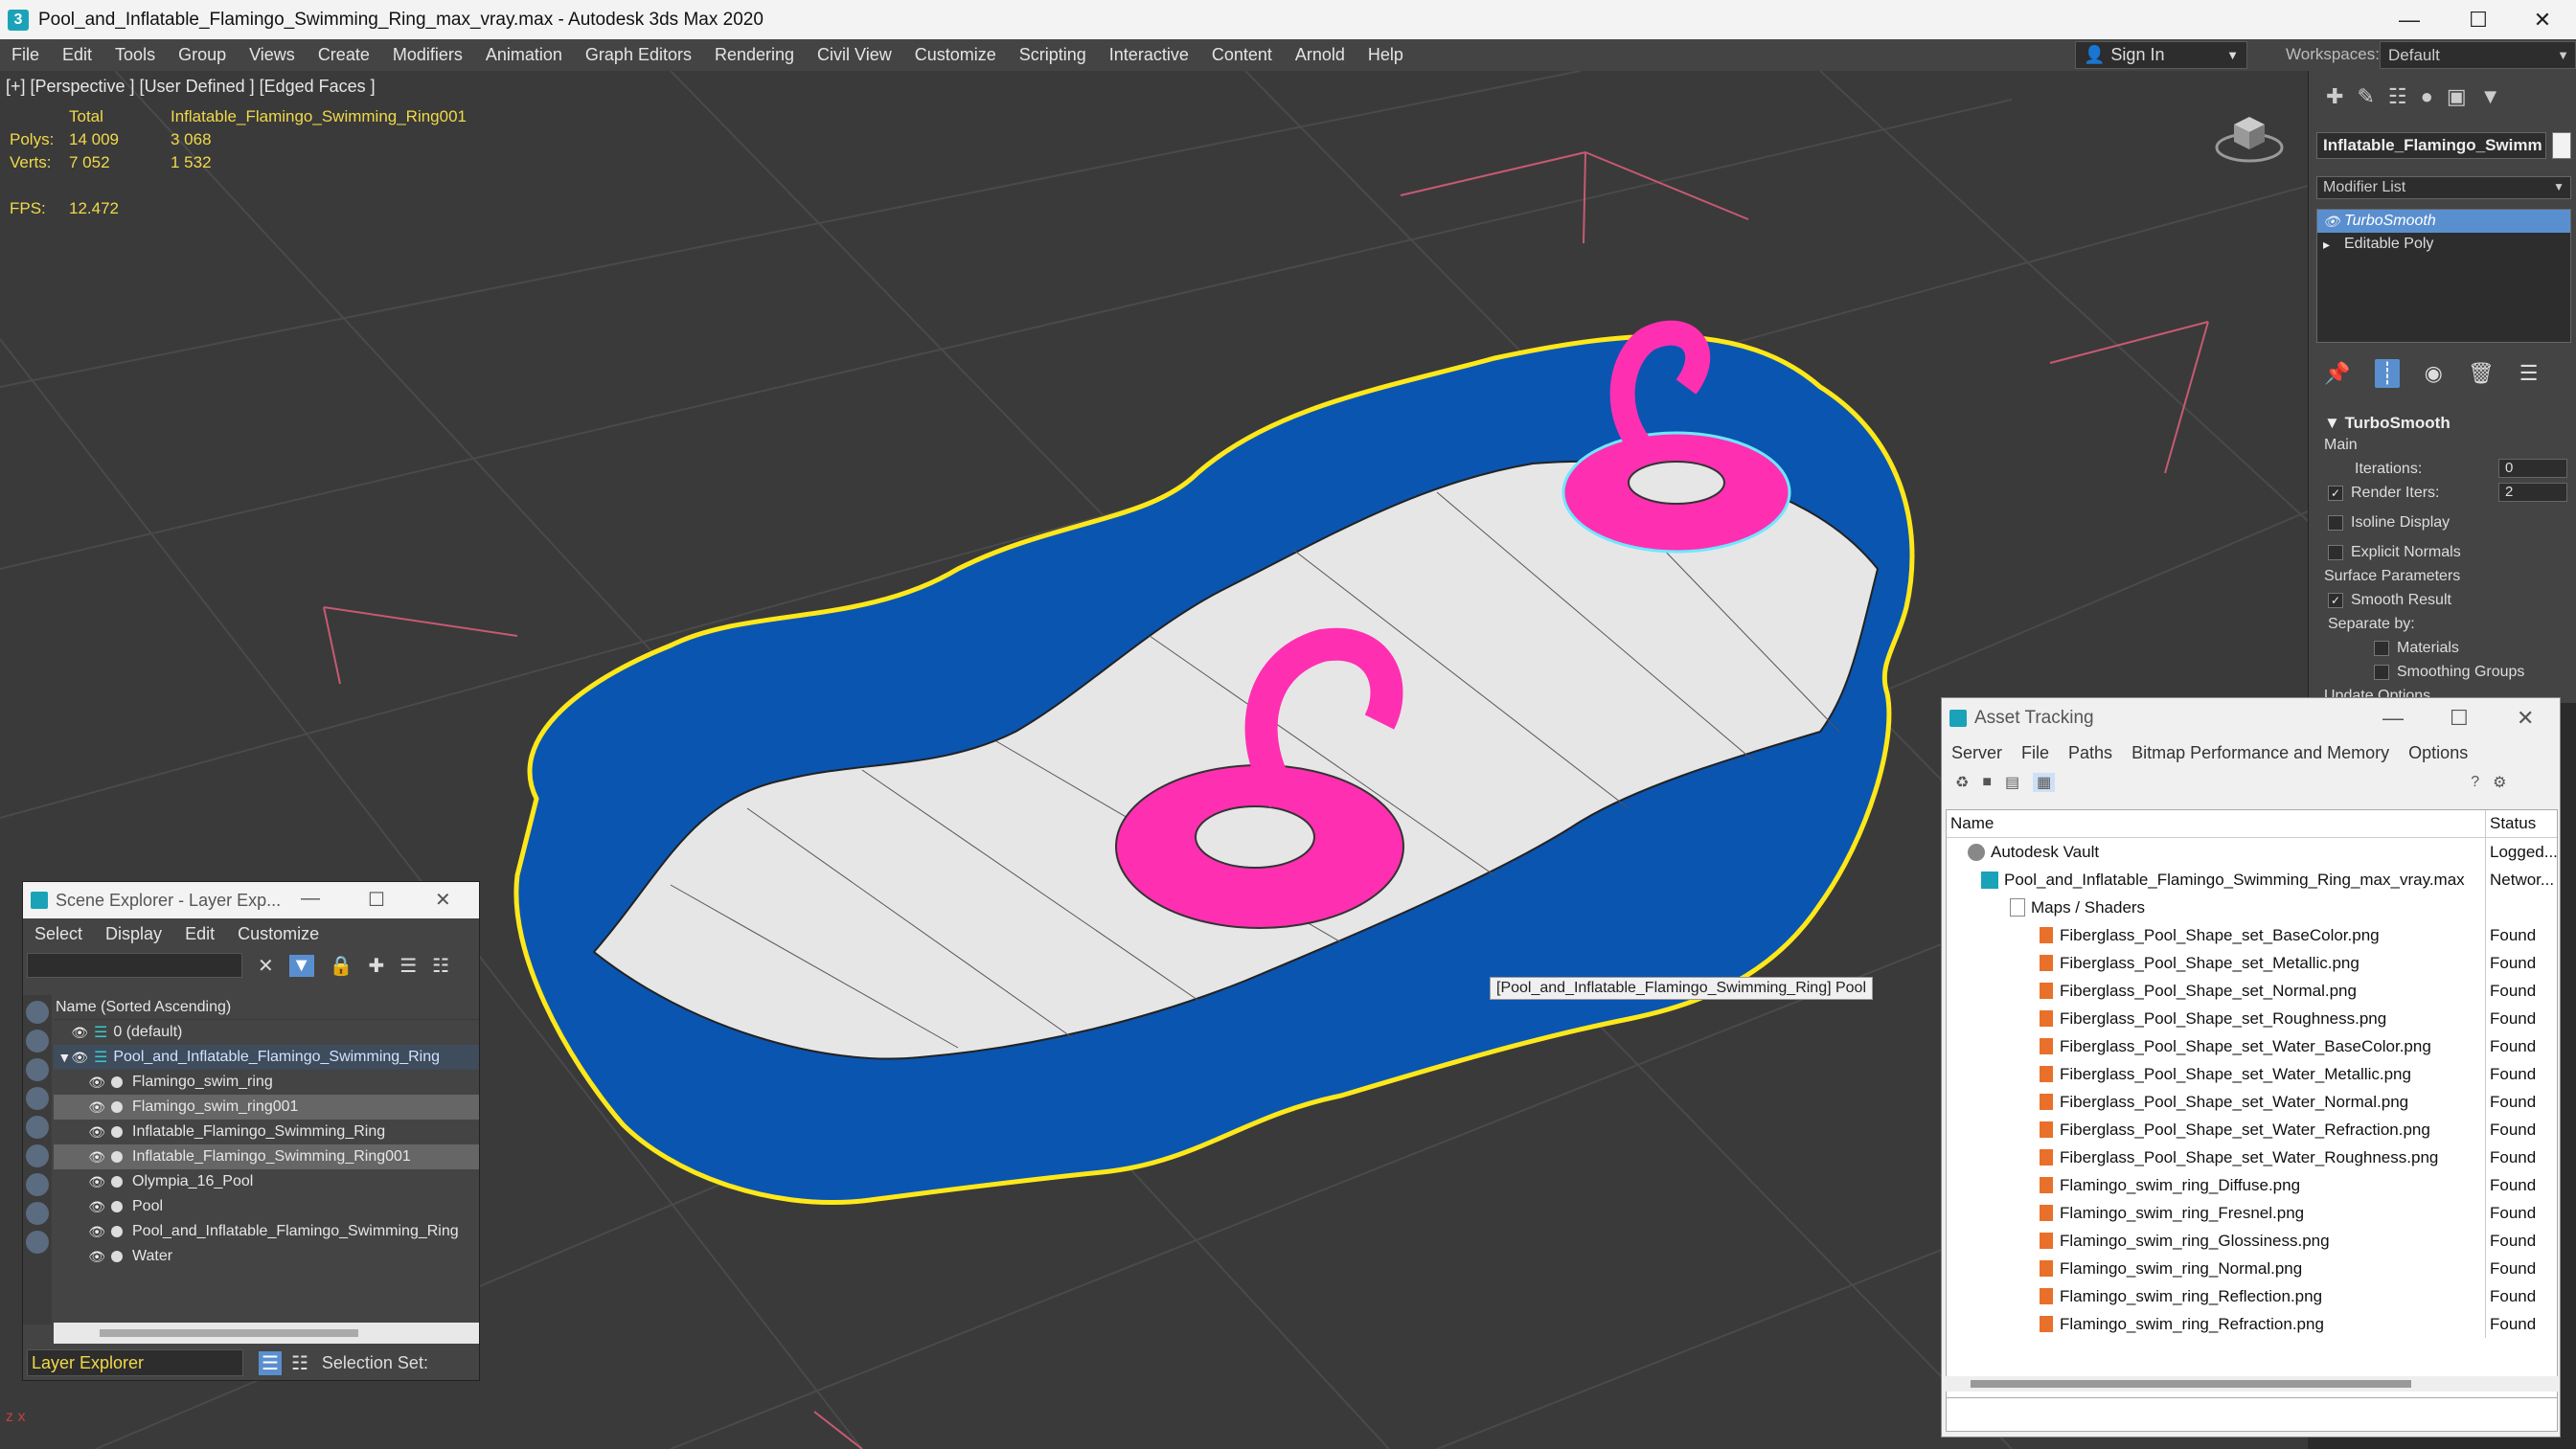 The width and height of the screenshot is (2576, 1449). What do you see at coordinates (2529, 373) in the screenshot?
I see `configure-sets-icon: ☰` at bounding box center [2529, 373].